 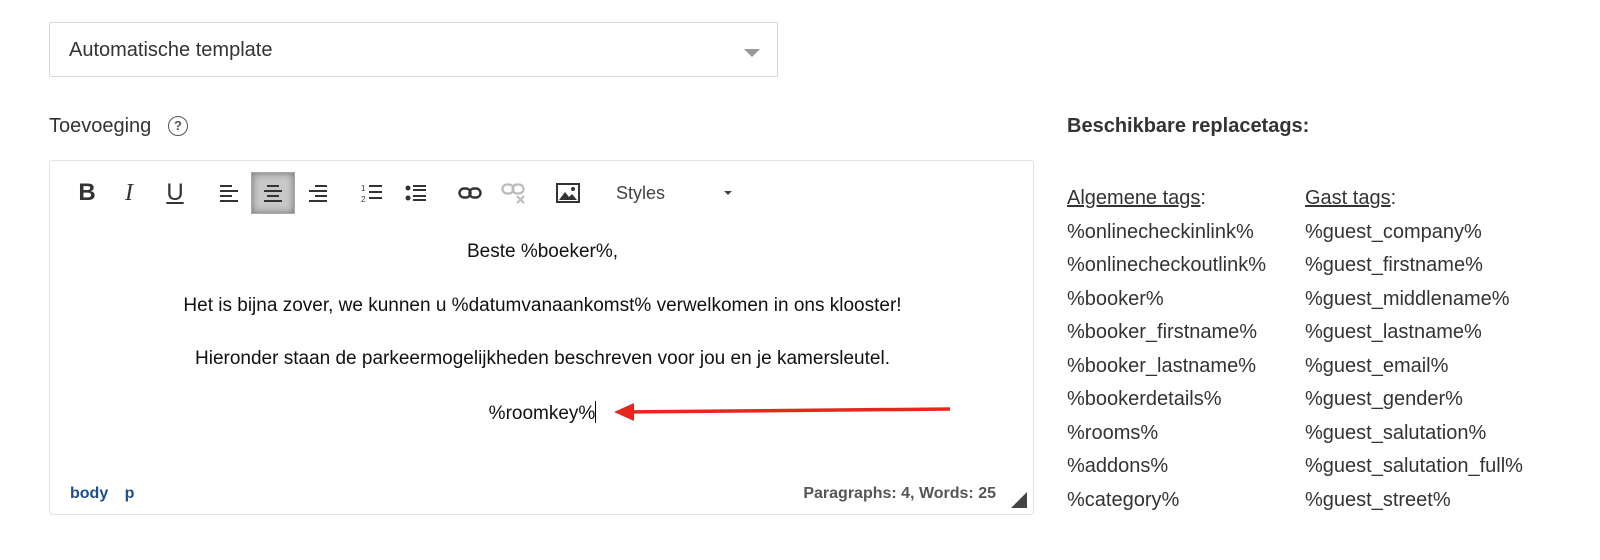 I want to click on unlink-icon, so click(x=513, y=193).